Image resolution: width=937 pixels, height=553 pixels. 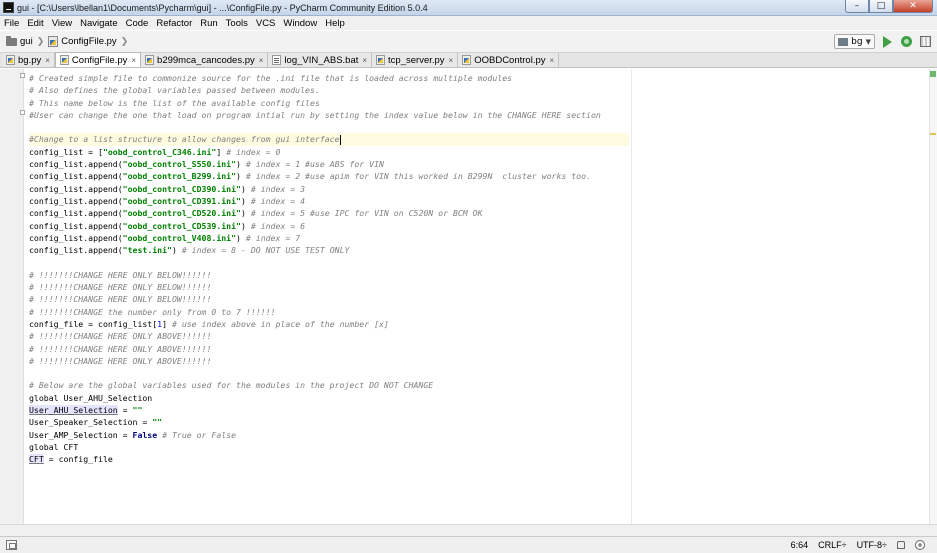 I want to click on menu-refactor: Refactor, so click(x=174, y=23).